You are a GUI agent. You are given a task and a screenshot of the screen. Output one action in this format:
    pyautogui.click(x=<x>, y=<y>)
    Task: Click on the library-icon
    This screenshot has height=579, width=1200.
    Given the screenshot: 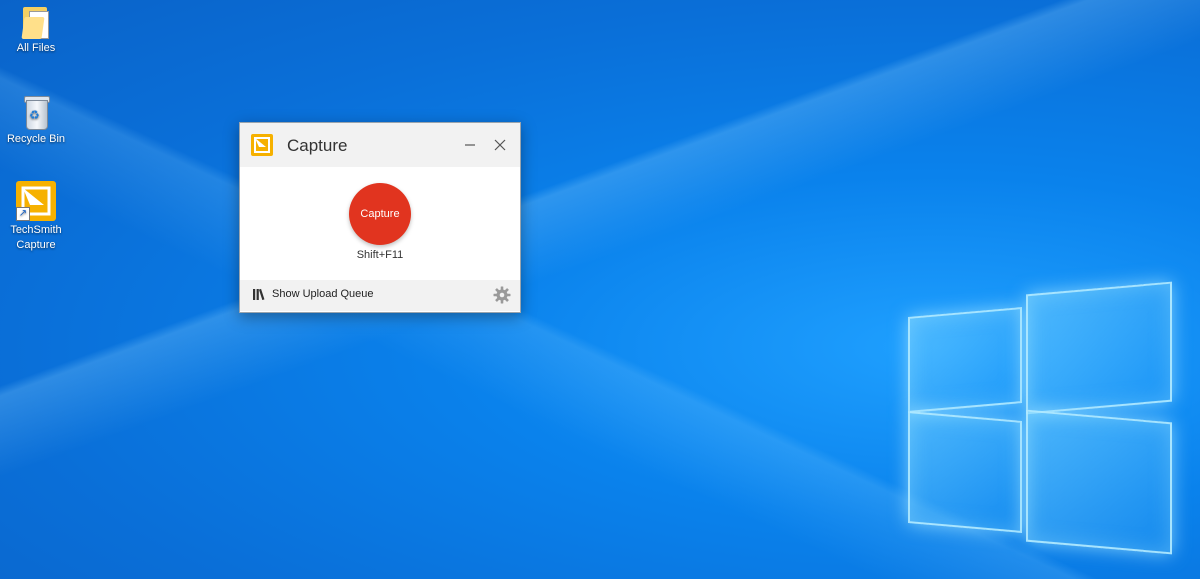 What is the action you would take?
    pyautogui.click(x=259, y=294)
    